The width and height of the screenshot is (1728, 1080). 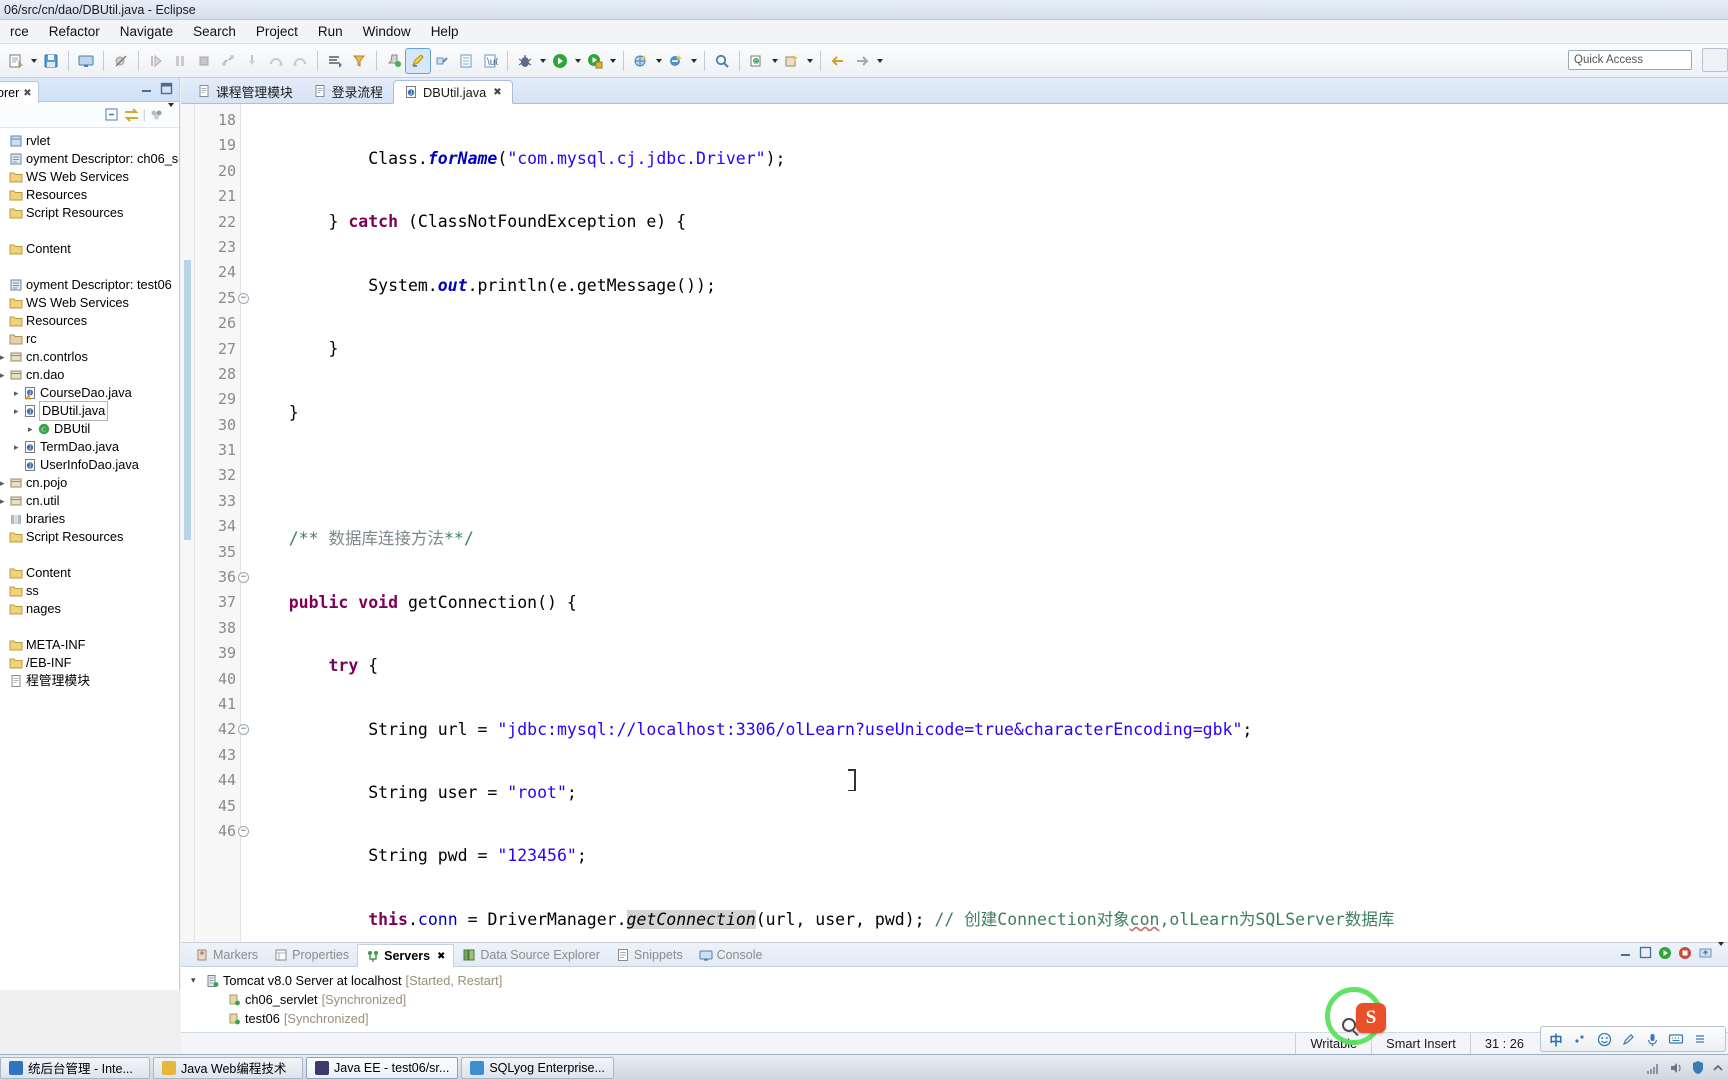 What do you see at coordinates (1715, 60) in the screenshot?
I see `open-perspective-button` at bounding box center [1715, 60].